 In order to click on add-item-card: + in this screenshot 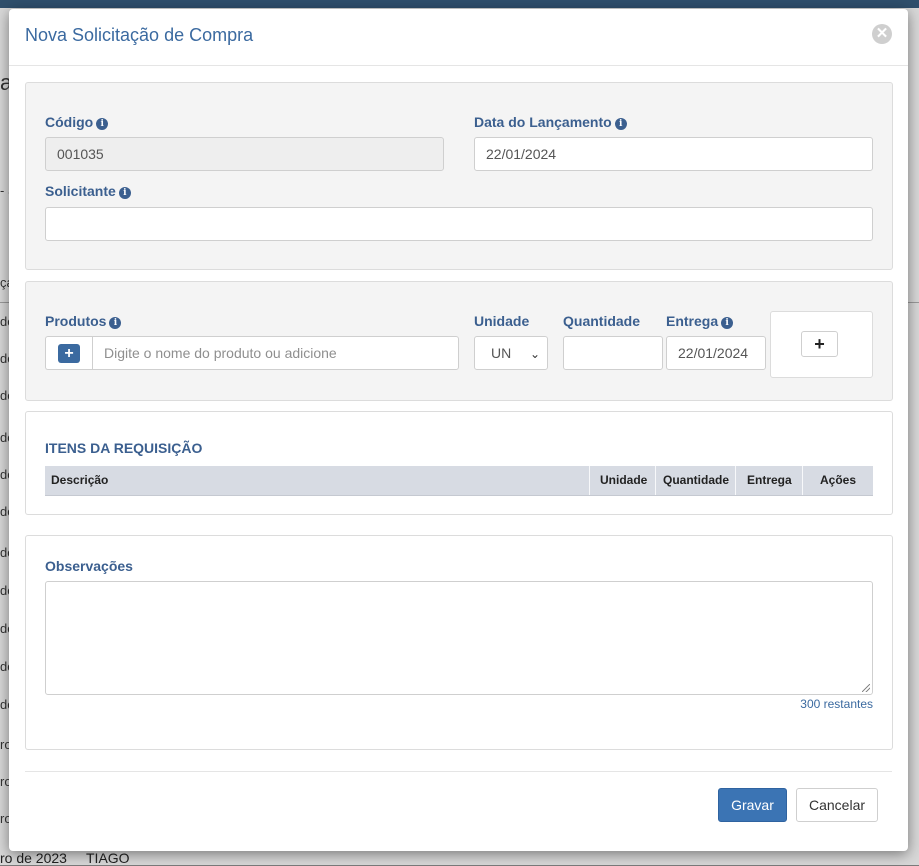, I will do `click(821, 344)`.